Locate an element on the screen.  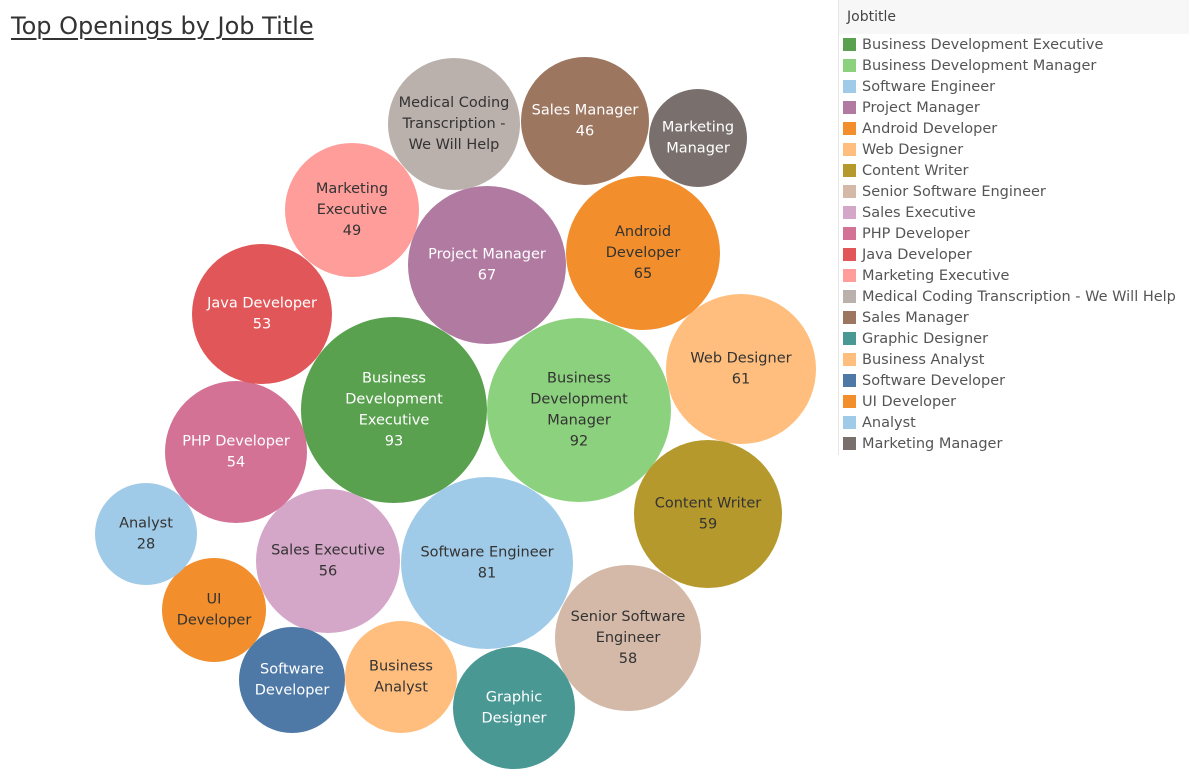
bubble-marketing-executive: Marketing Executive 49 is located at coordinates (352, 210).